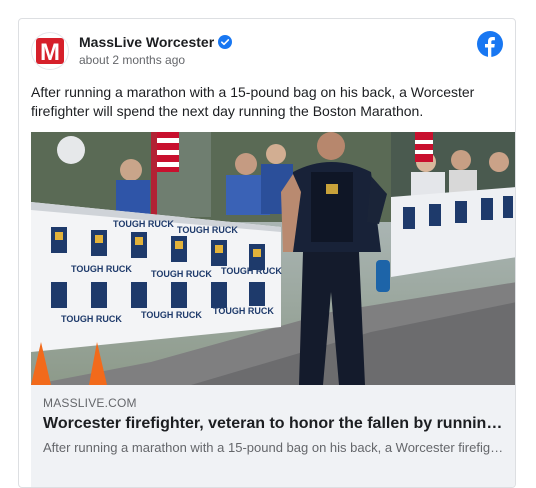 Image resolution: width=536 pixels, height=488 pixels. I want to click on banner-text-5: TOUGH RUCK, so click(251, 271).